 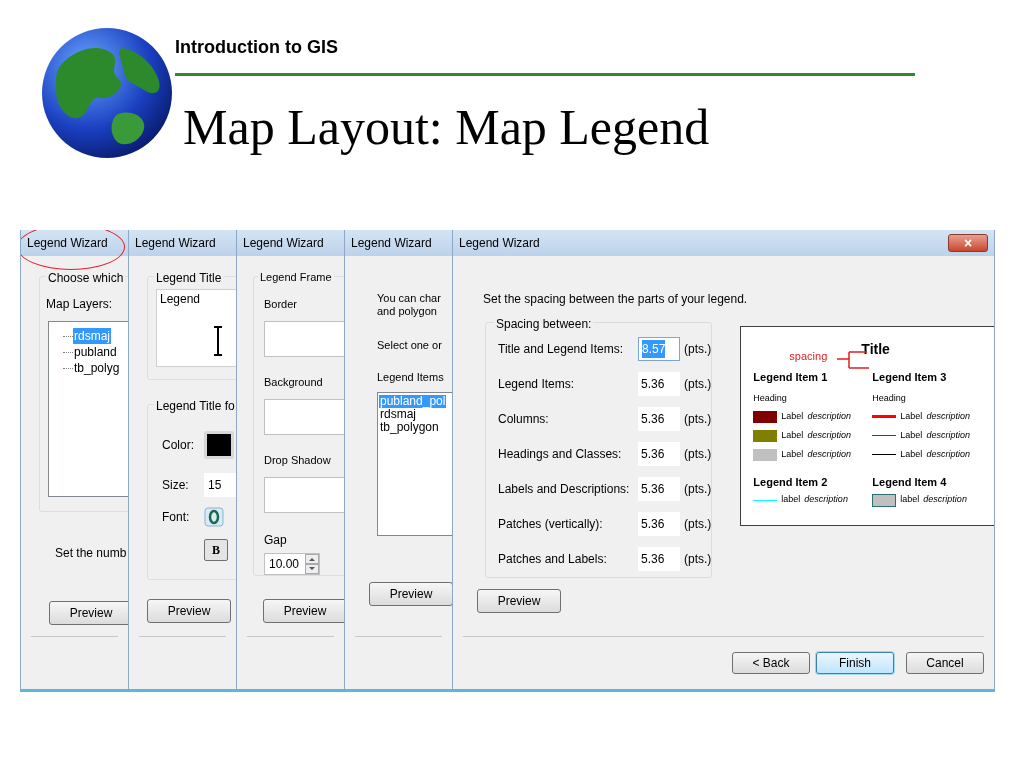 What do you see at coordinates (407, 311) in the screenshot?
I see `instruction-text: and polygon` at bounding box center [407, 311].